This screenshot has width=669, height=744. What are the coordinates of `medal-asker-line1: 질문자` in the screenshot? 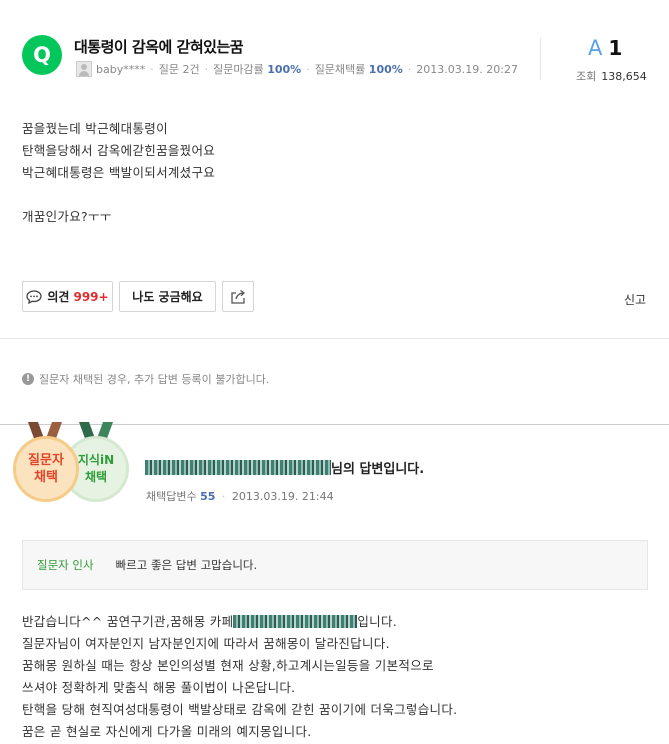 It's located at (46, 460).